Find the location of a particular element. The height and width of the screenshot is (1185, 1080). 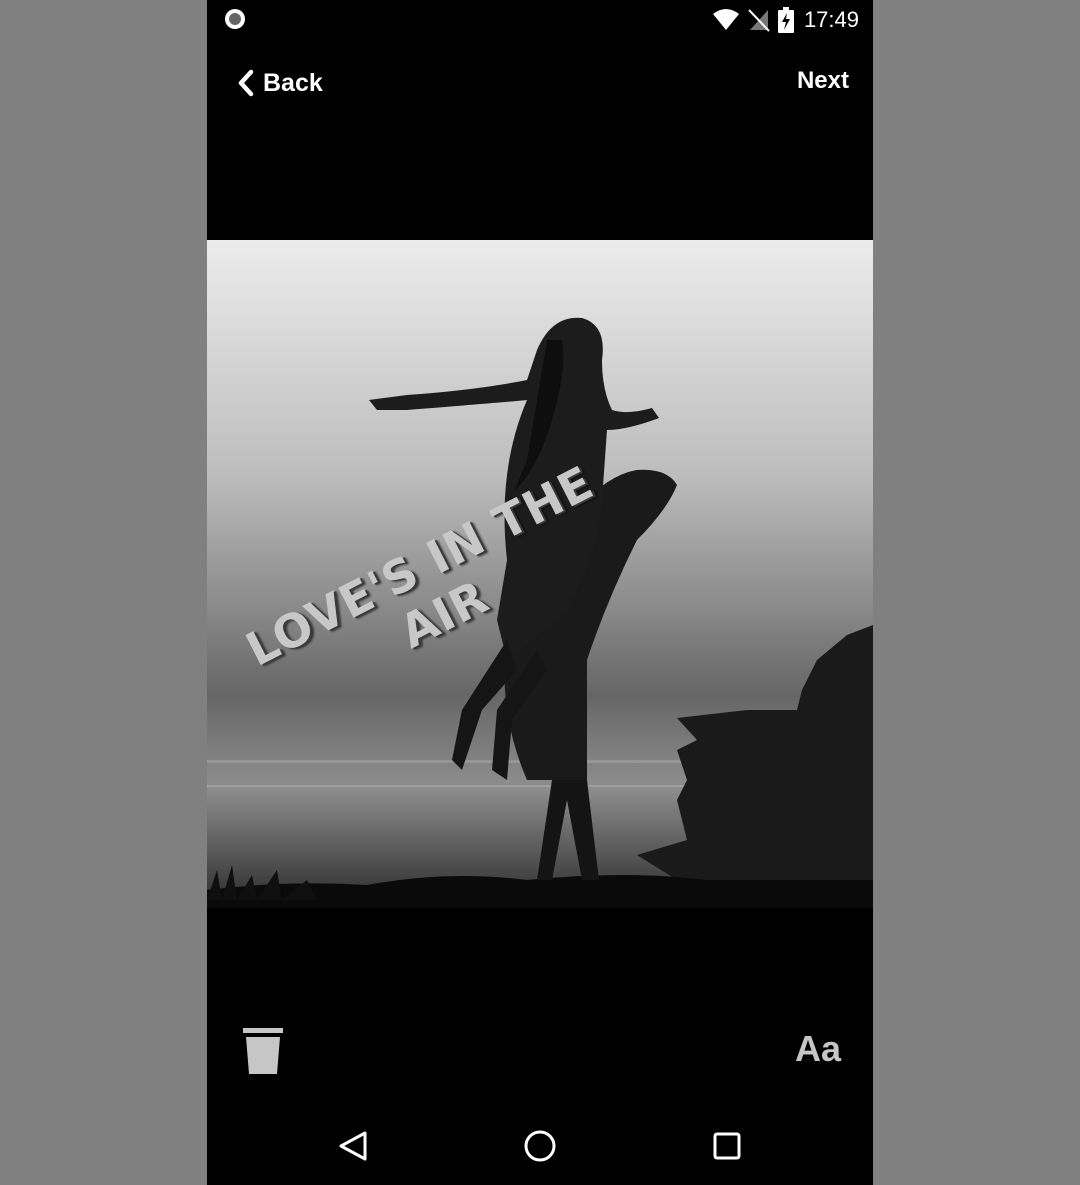

chevron-left-icon is located at coordinates (246, 83).